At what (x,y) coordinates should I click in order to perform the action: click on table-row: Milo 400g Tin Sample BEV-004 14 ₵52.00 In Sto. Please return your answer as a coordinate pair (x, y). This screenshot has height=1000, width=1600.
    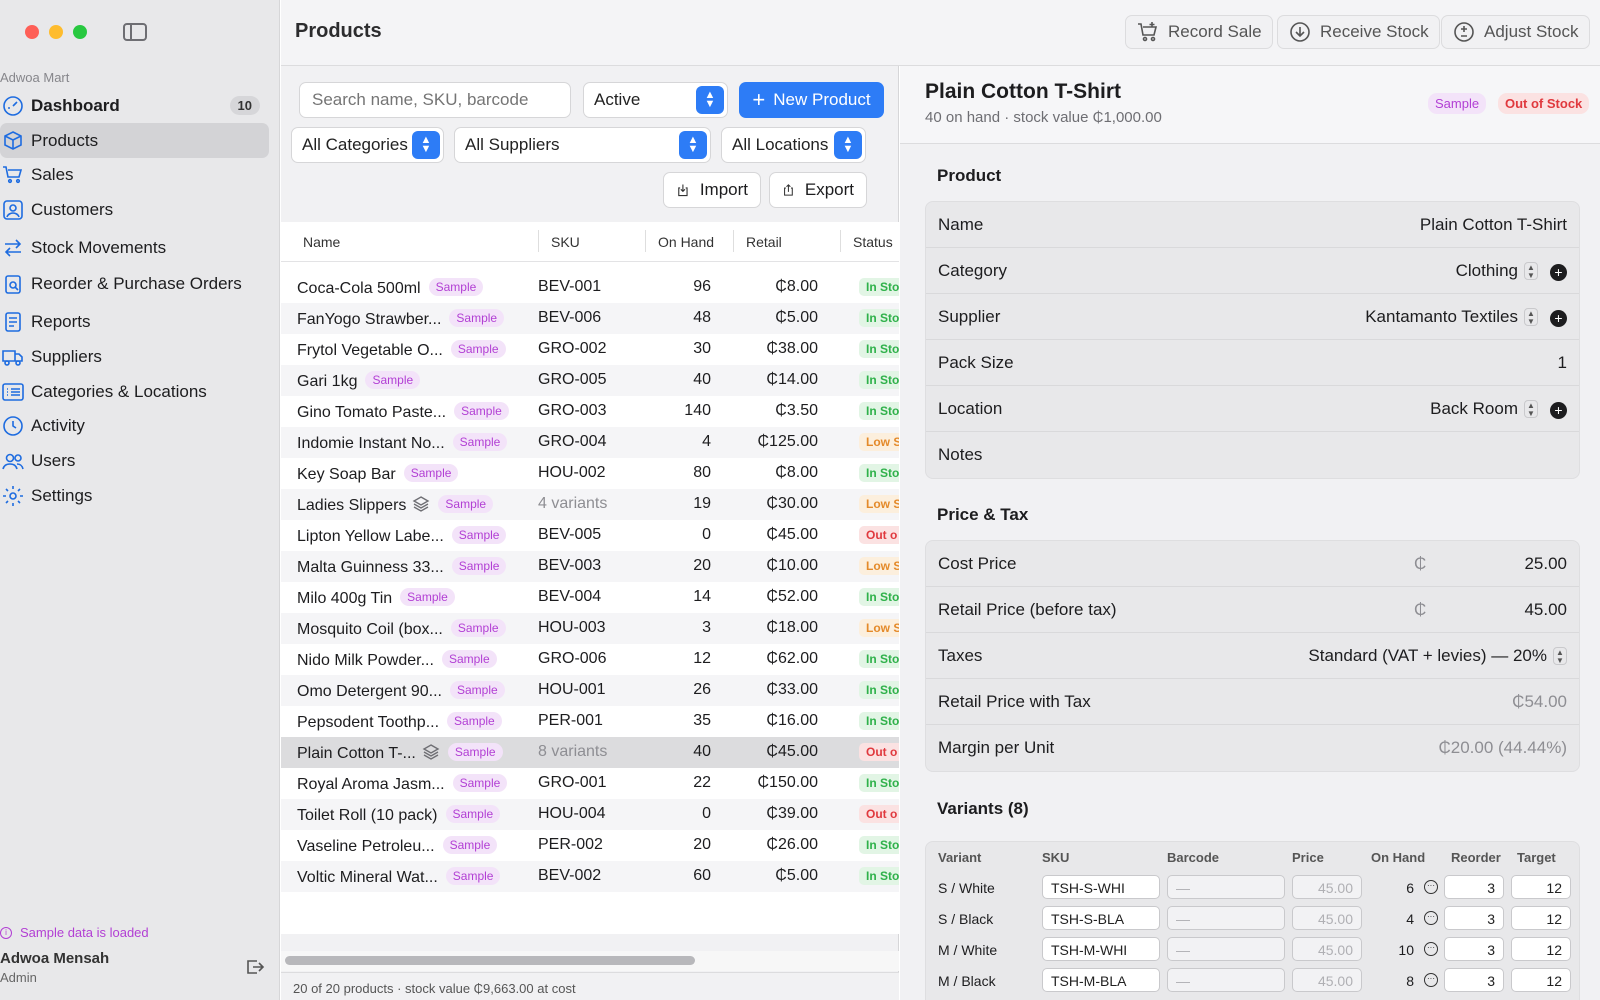
    Looking at the image, I should click on (590, 597).